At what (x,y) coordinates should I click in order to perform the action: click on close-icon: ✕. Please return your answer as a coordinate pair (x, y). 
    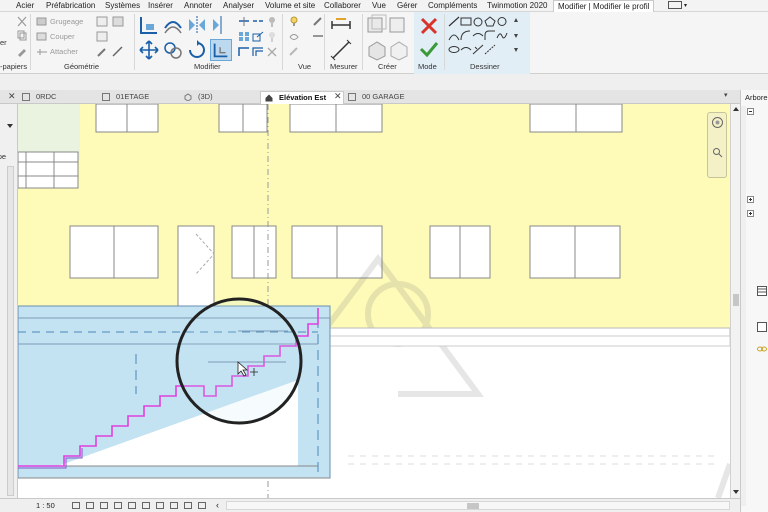
    Looking at the image, I should click on (338, 96).